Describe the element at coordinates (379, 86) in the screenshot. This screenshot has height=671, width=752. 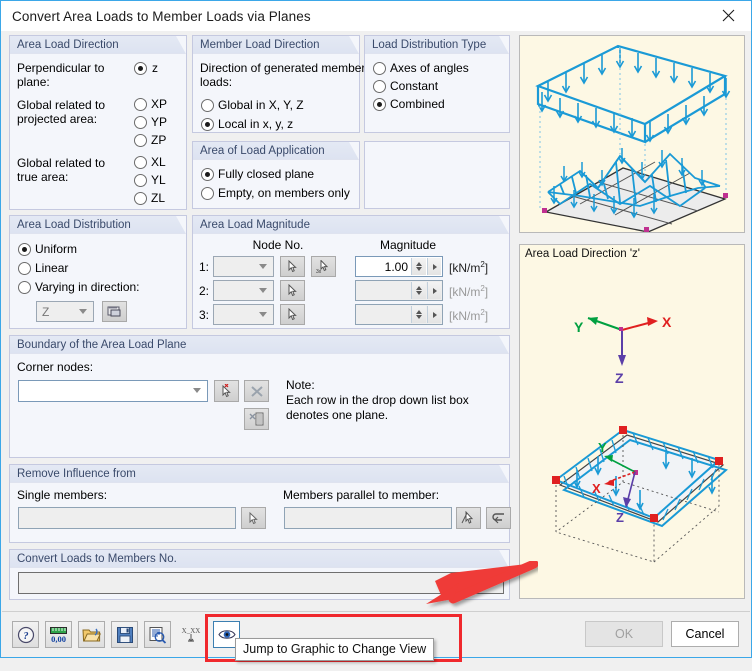
I see `radio-constant` at that location.